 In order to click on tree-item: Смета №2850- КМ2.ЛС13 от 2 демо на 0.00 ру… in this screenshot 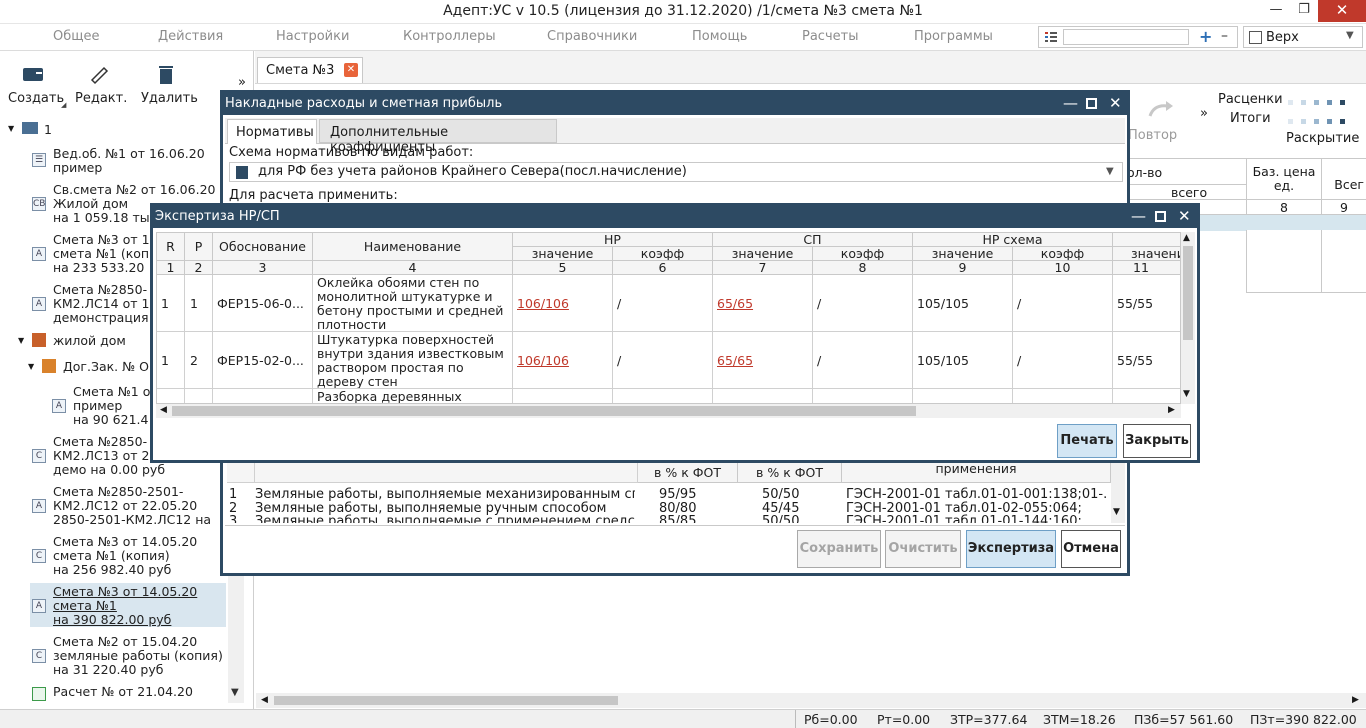, I will do `click(109, 456)`.